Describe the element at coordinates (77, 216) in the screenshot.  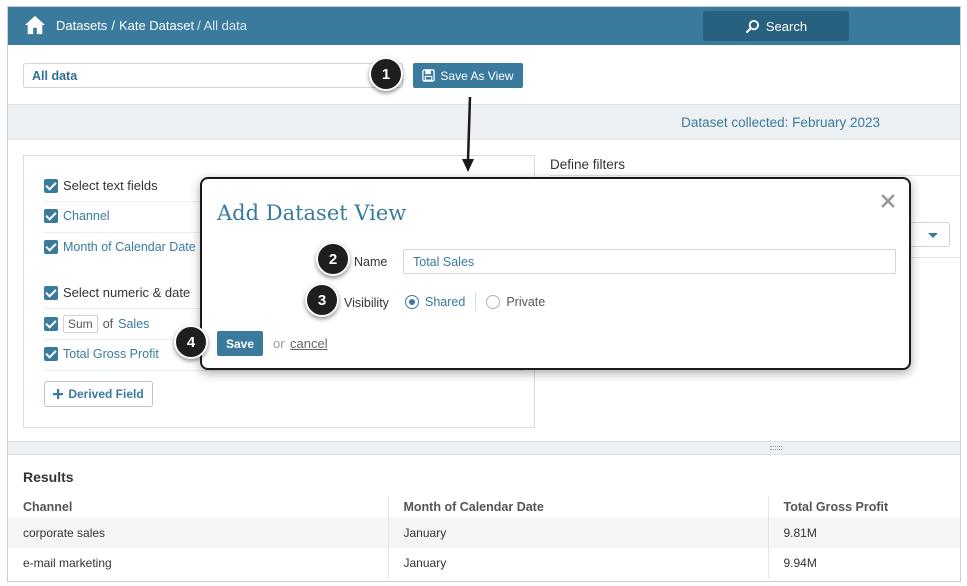
I see `field-channel-checkbox: Channel` at that location.